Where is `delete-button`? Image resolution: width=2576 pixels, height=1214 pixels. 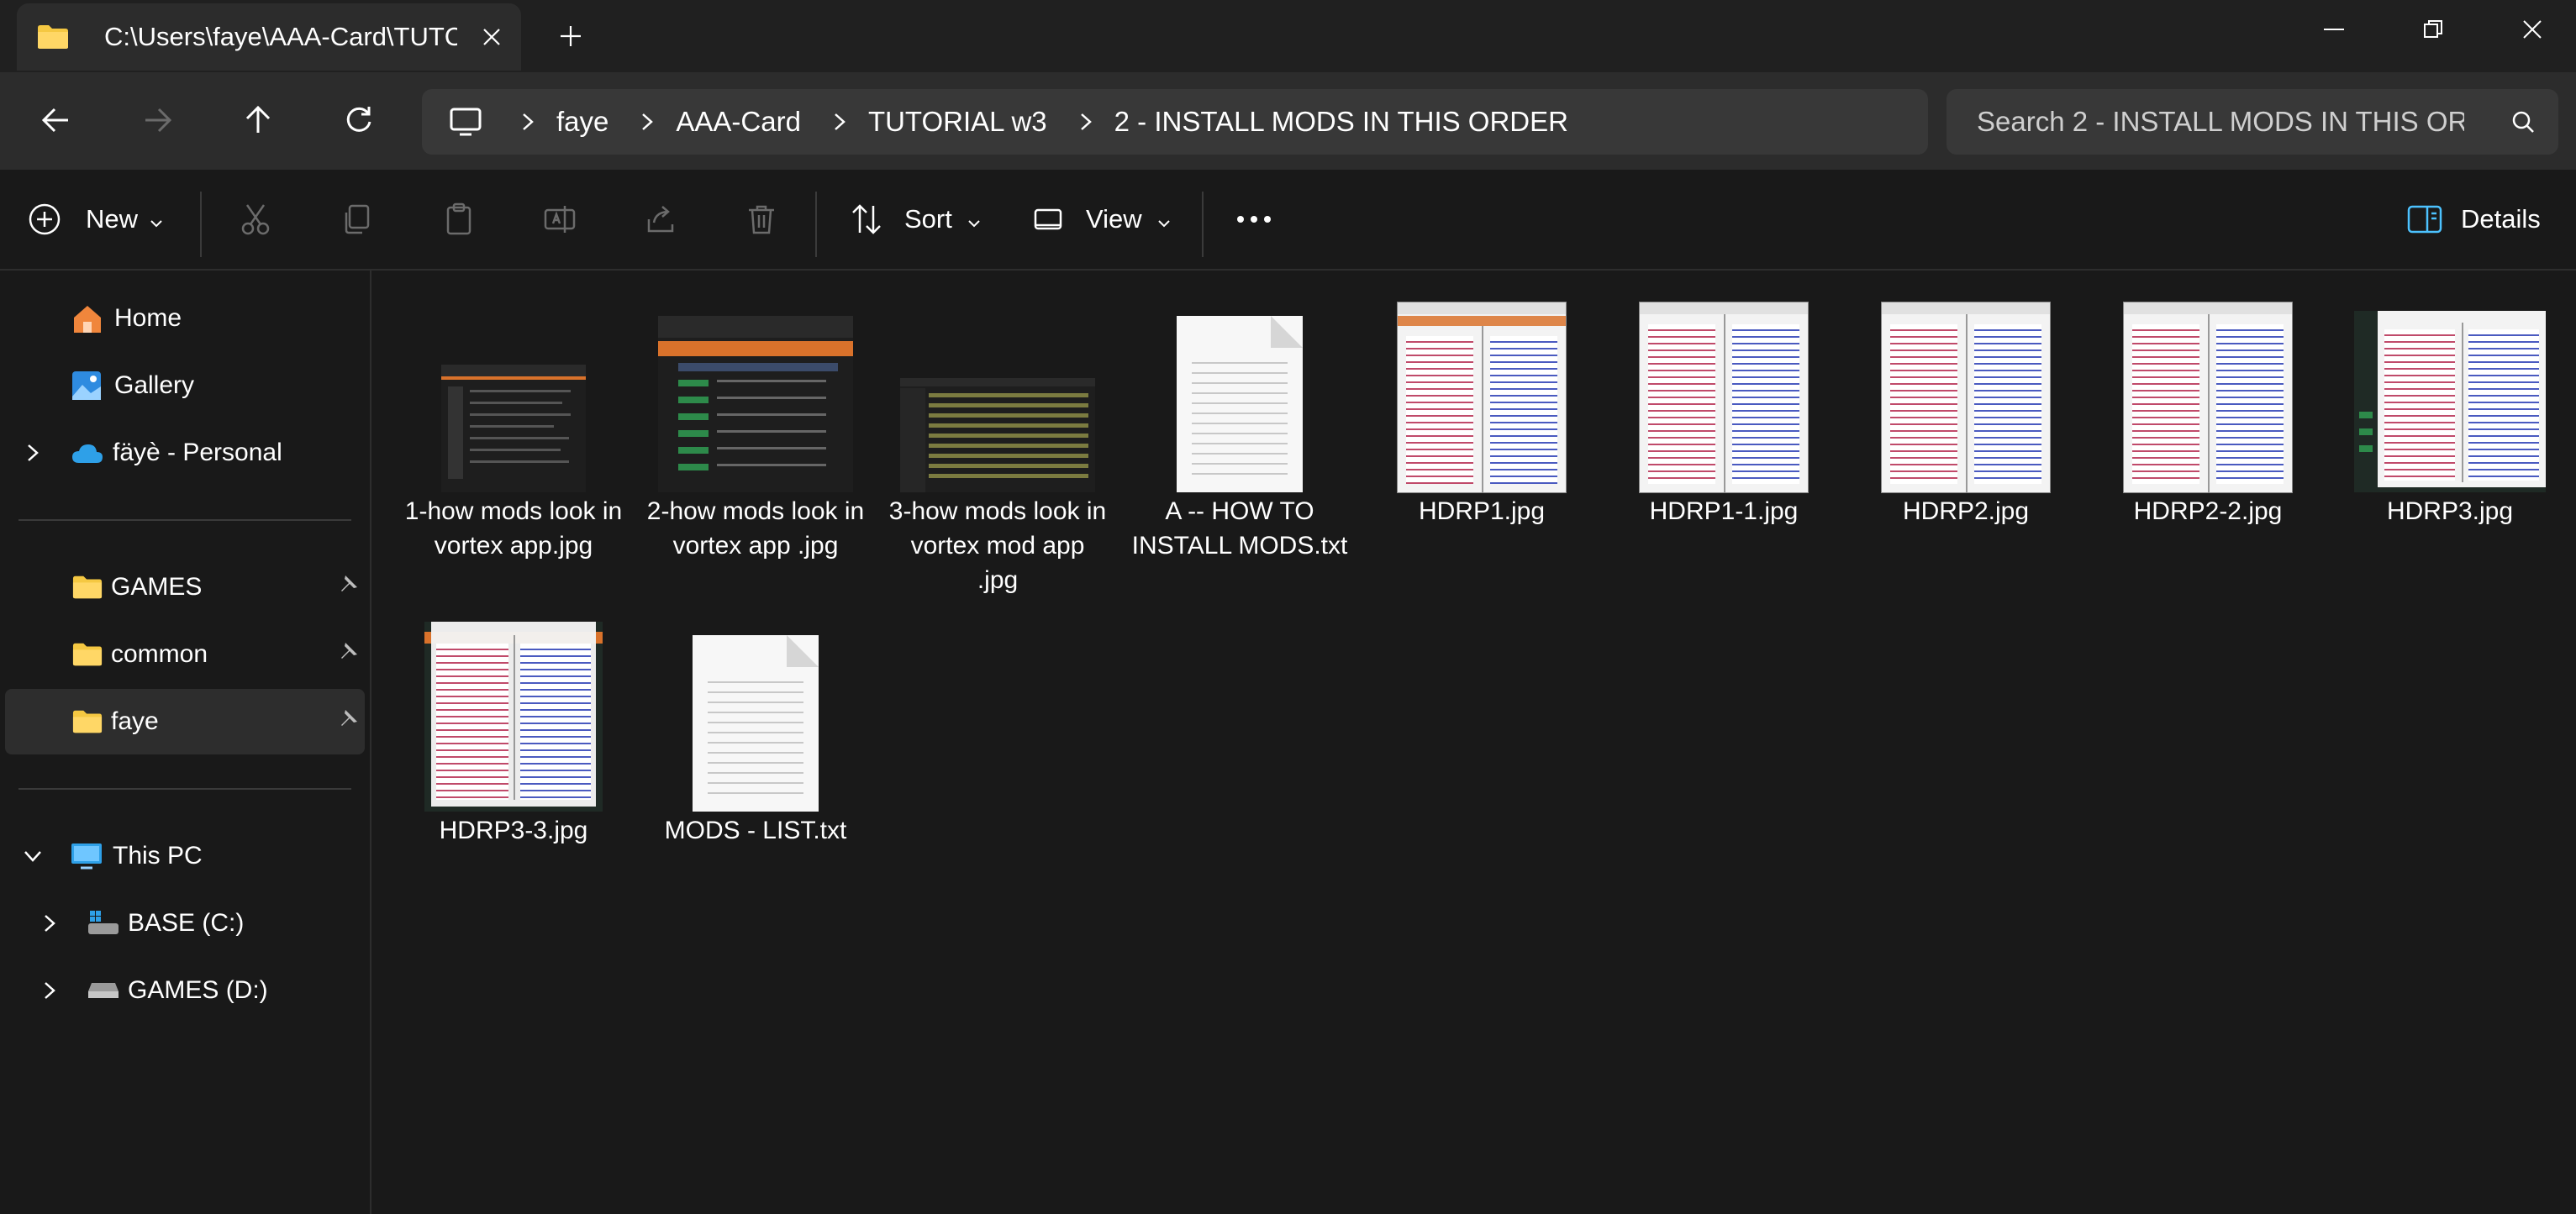 delete-button is located at coordinates (761, 219).